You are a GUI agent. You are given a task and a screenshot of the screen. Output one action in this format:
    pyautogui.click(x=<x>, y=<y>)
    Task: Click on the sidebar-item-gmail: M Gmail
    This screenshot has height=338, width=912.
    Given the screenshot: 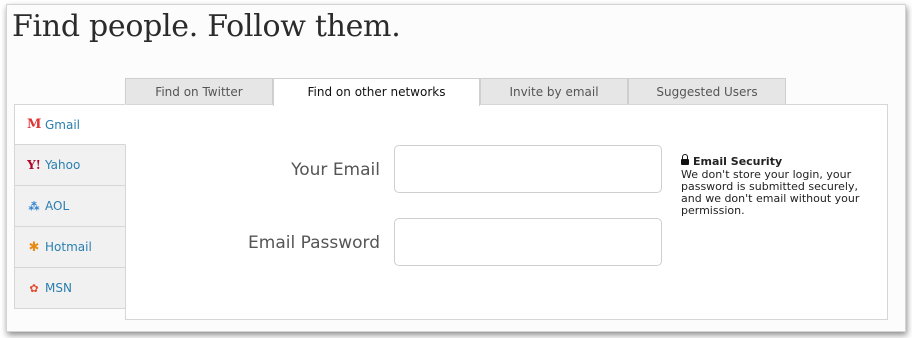 What is the action you would take?
    pyautogui.click(x=70, y=124)
    